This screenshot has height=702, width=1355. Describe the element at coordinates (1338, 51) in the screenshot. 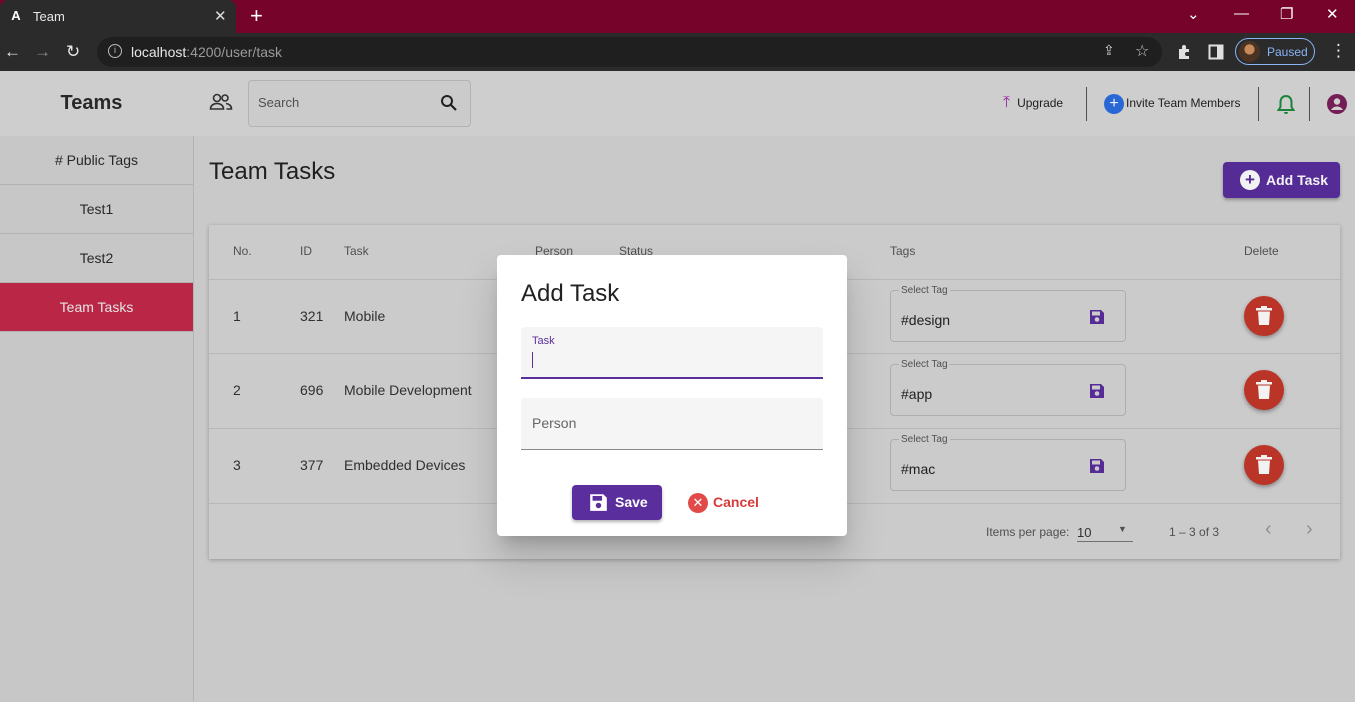

I see `menu-kebab-icon: ⋮` at that location.